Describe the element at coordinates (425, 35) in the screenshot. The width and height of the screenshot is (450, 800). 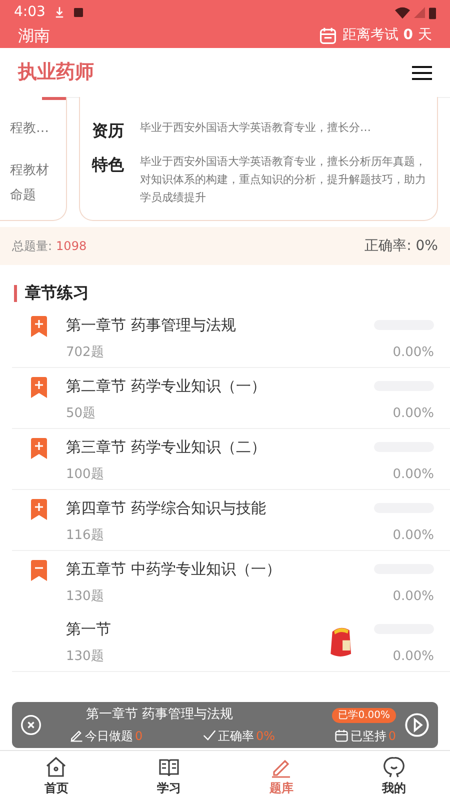
I see `countdown-unit: 天` at that location.